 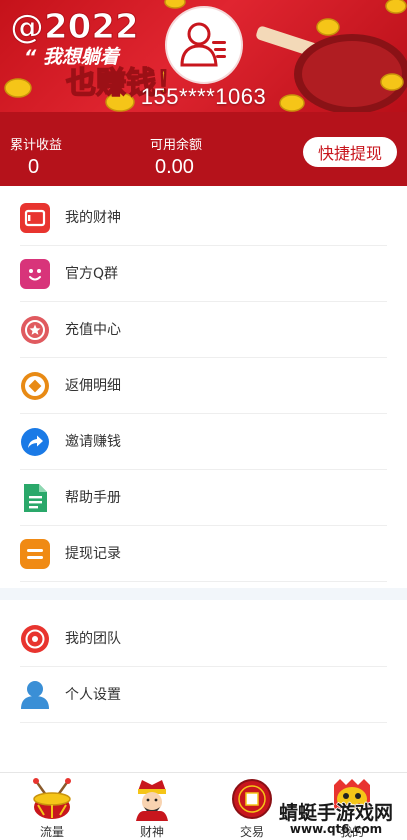 I want to click on avatar, so click(x=204, y=45).